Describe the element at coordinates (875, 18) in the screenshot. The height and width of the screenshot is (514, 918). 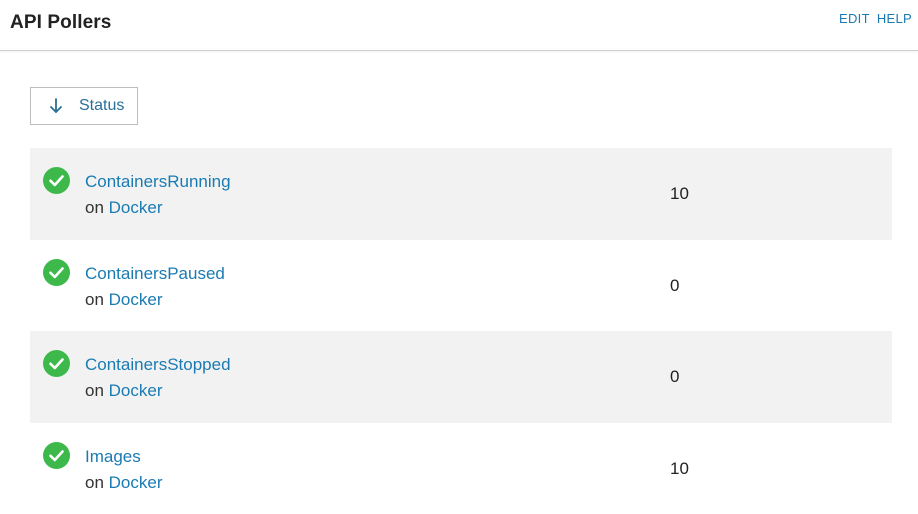
I see `header-links: EDIT HELP` at that location.